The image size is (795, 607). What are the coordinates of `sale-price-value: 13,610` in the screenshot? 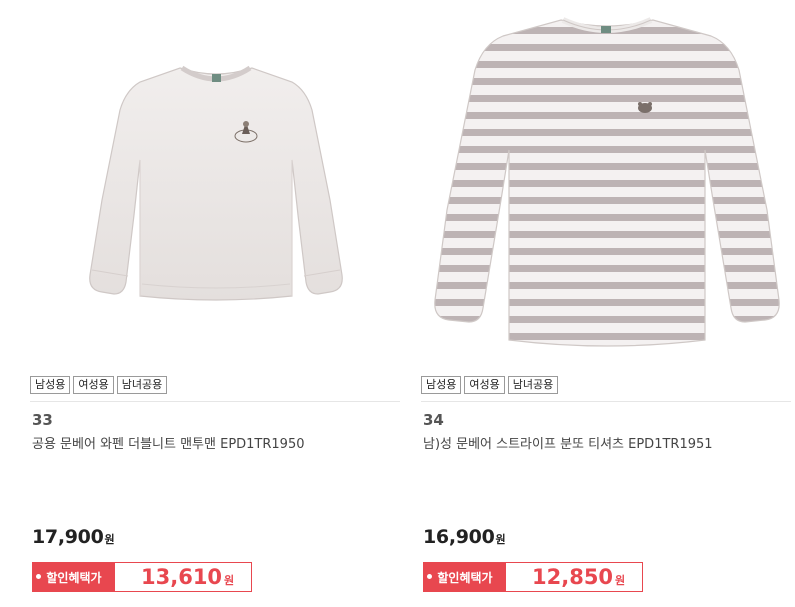 It's located at (182, 577).